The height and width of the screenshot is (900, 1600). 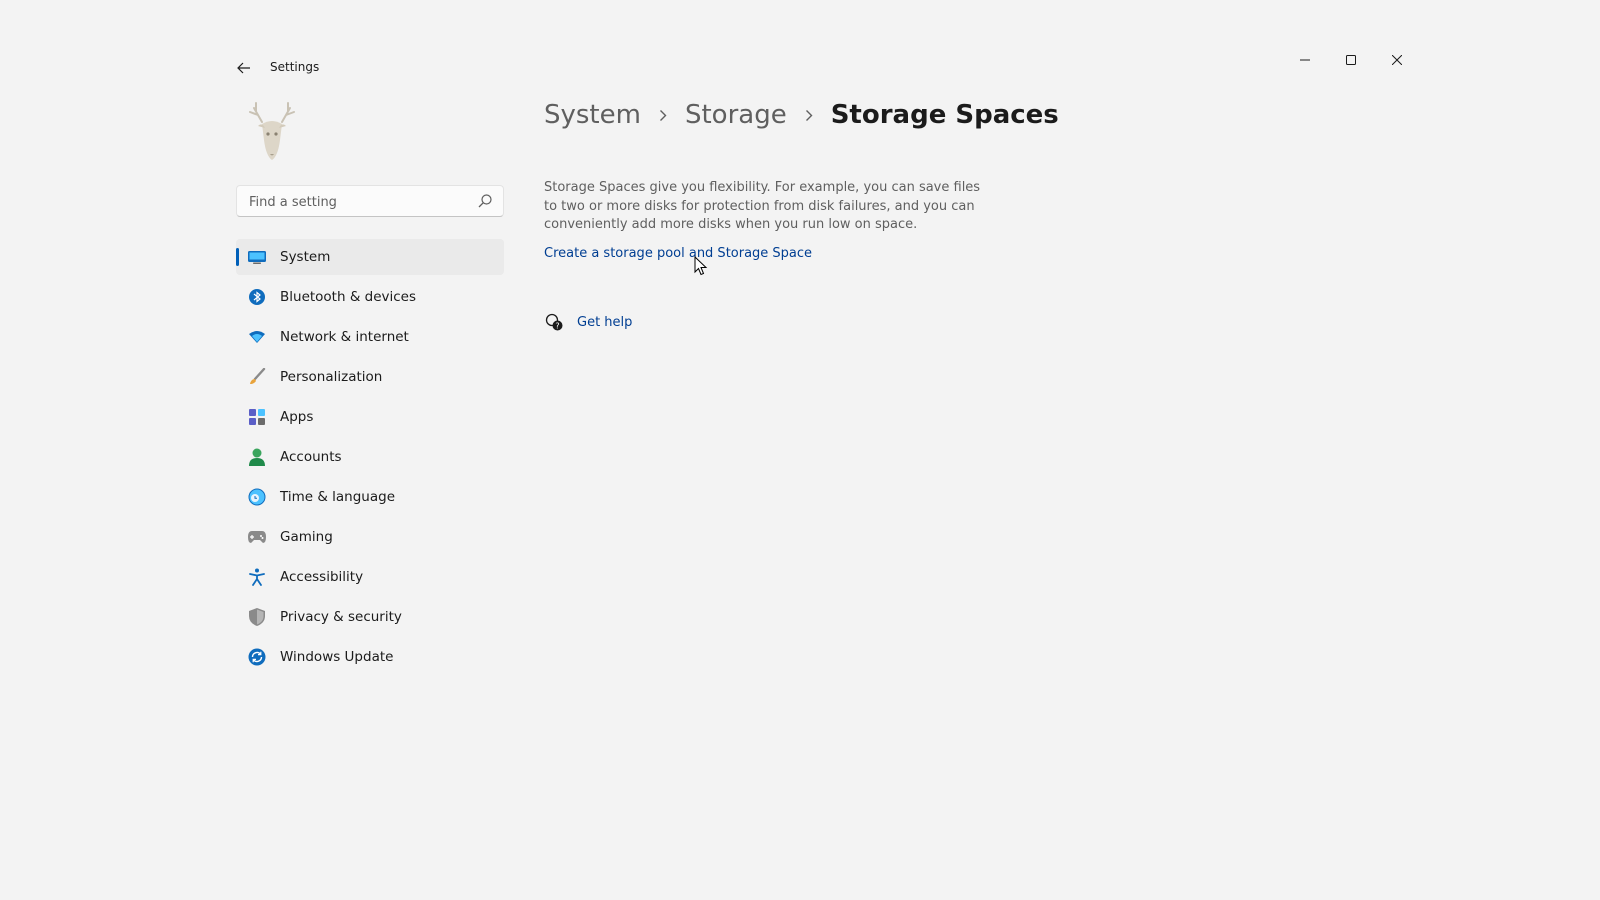 What do you see at coordinates (257, 537) in the screenshot?
I see `gamepad-icon` at bounding box center [257, 537].